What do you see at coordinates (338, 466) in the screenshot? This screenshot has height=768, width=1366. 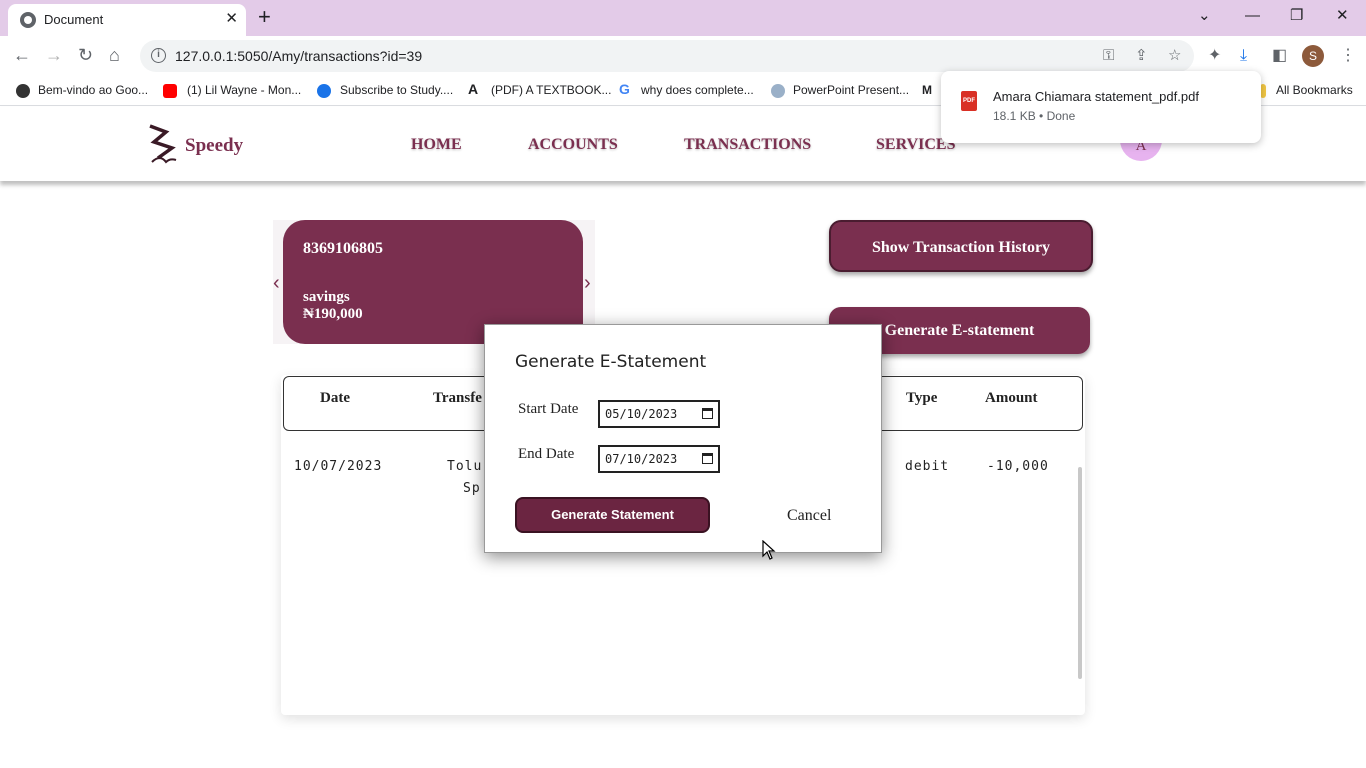 I see `table-cell-date: 10/07/2023` at bounding box center [338, 466].